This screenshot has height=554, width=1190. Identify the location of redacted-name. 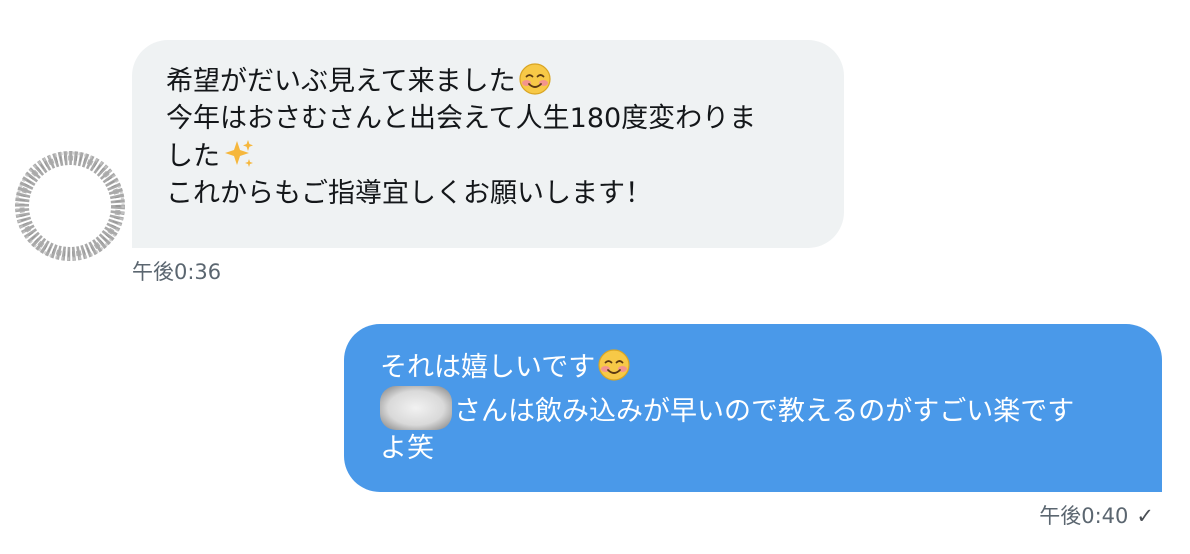
(416, 408).